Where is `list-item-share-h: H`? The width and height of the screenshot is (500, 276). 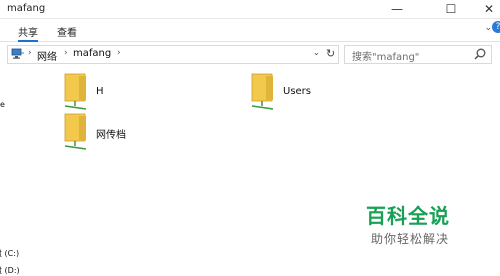 list-item-share-h: H is located at coordinates (137, 93).